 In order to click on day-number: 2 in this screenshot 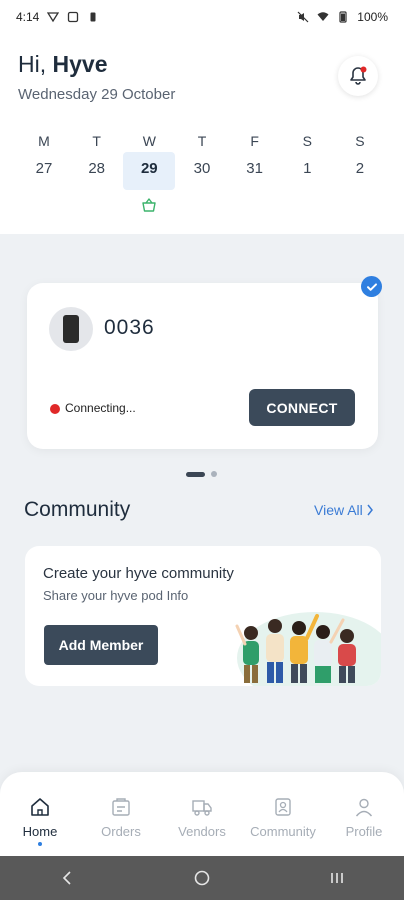, I will do `click(360, 168)`.